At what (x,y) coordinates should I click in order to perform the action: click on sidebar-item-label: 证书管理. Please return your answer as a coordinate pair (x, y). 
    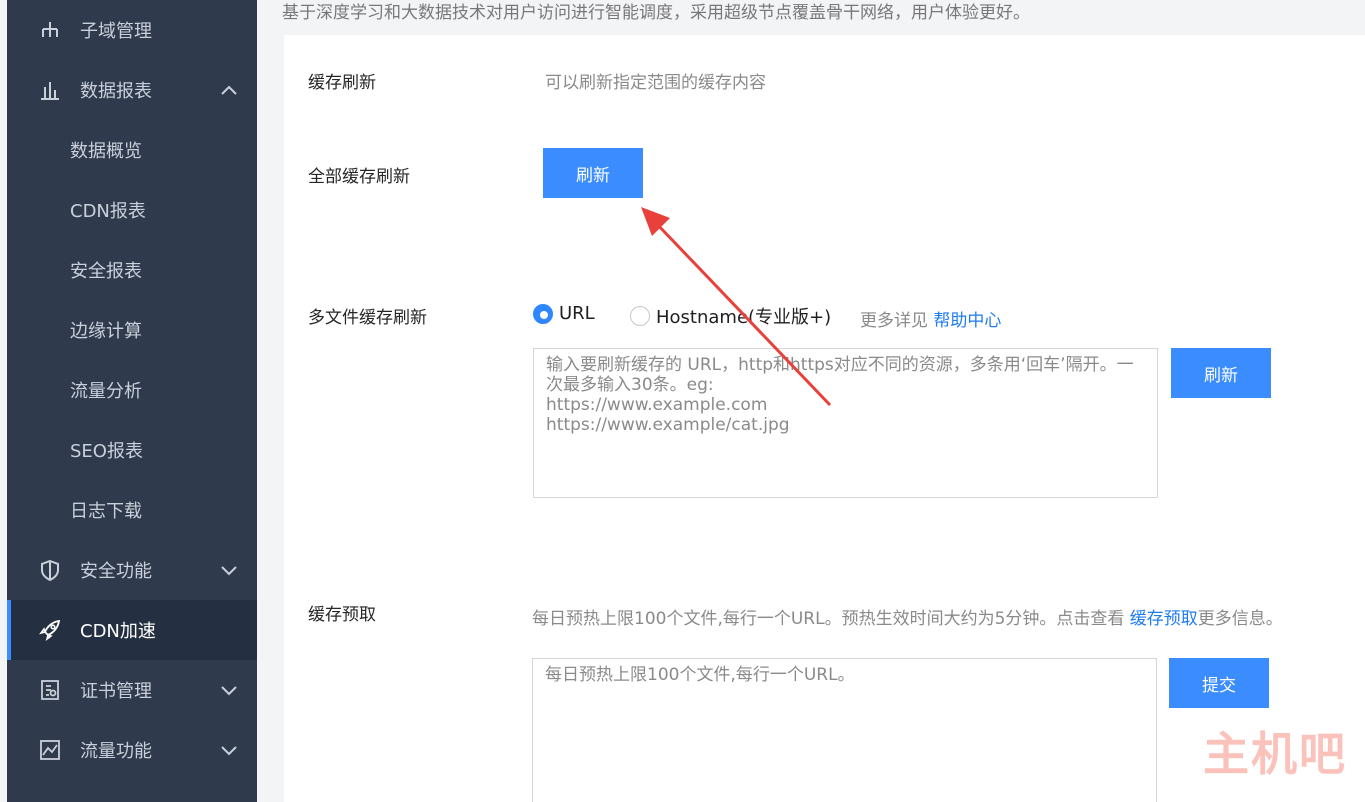
    Looking at the image, I should click on (116, 691).